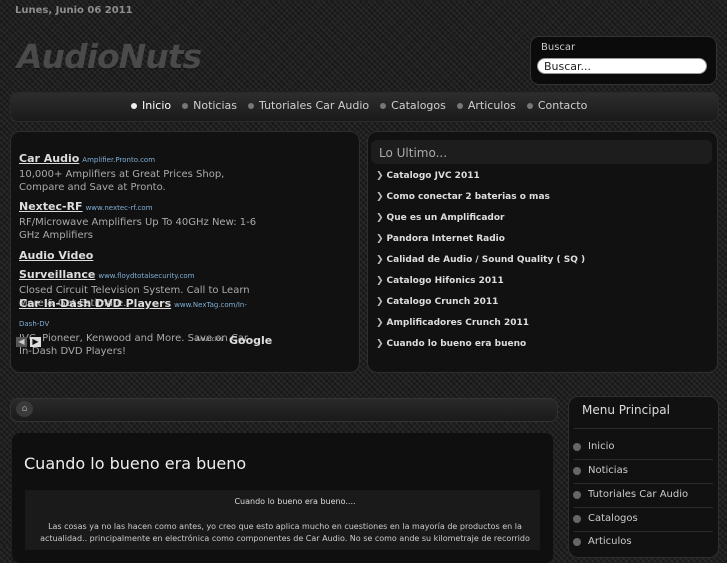 The image size is (727, 563). What do you see at coordinates (558, 47) in the screenshot?
I see `search-label: Buscar` at bounding box center [558, 47].